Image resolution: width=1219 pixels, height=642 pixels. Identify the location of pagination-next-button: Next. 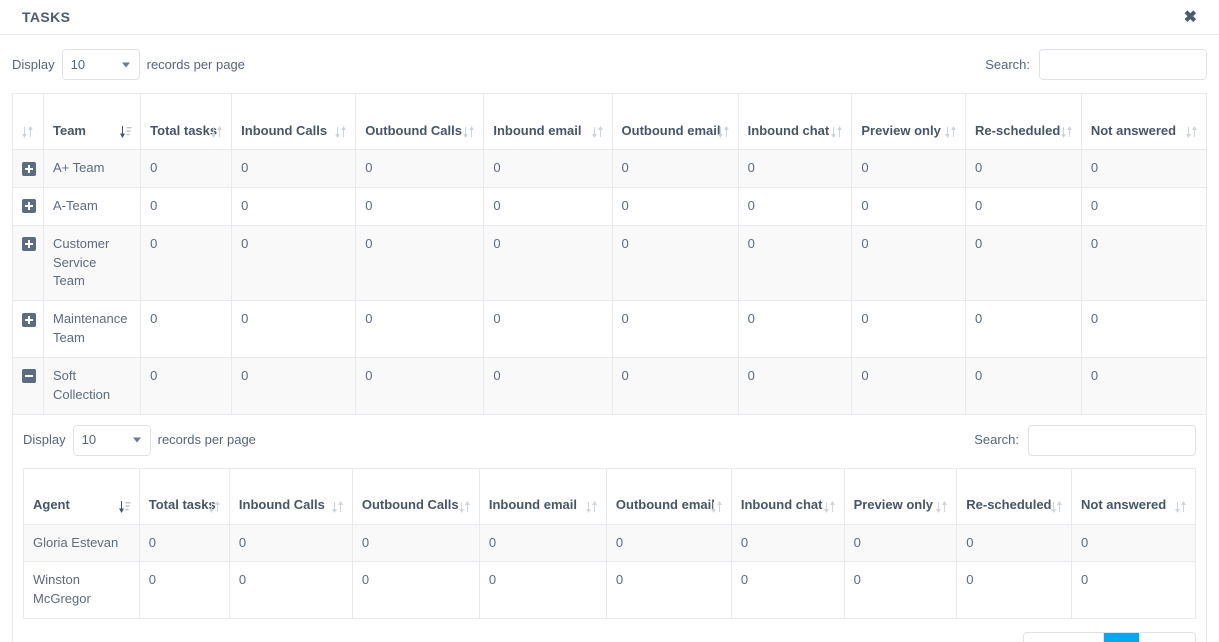
(1167, 637).